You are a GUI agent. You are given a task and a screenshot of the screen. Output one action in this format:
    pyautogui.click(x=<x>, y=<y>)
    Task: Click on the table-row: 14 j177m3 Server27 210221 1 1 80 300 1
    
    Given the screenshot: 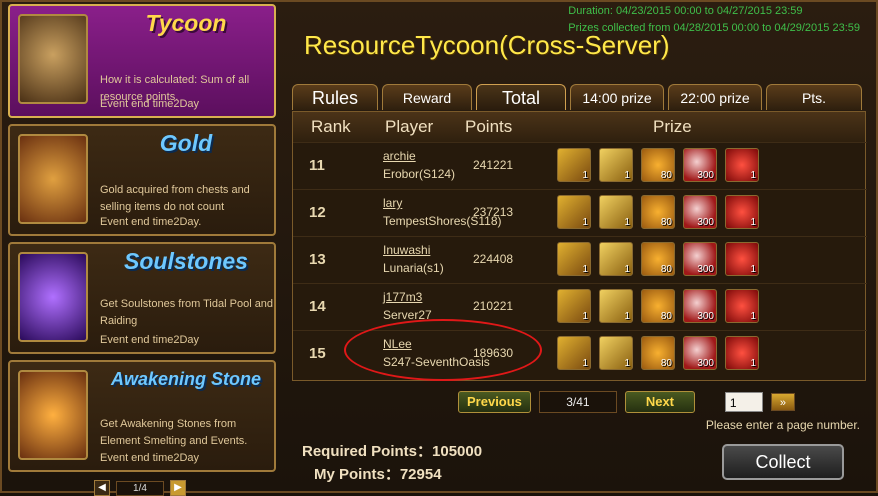 What is the action you would take?
    pyautogui.click(x=580, y=306)
    